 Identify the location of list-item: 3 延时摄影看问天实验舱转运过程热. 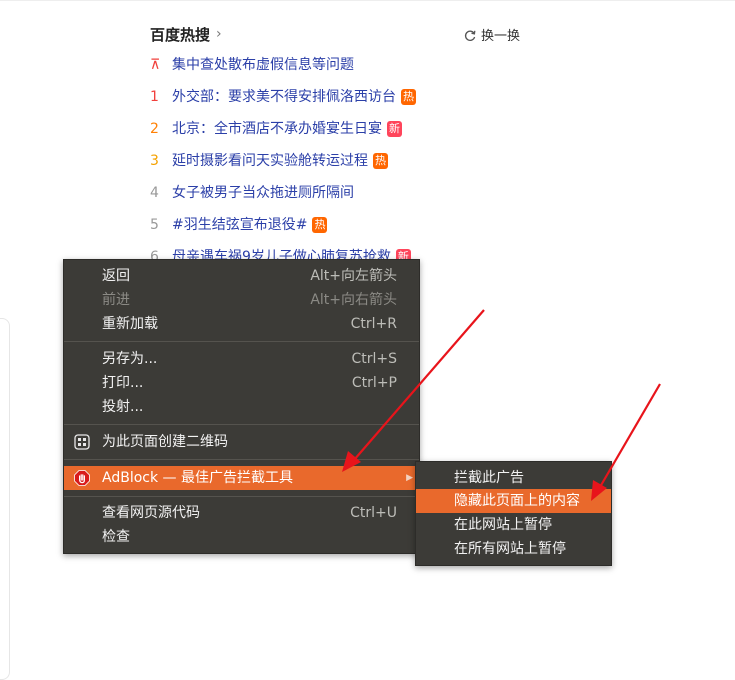
(340, 166).